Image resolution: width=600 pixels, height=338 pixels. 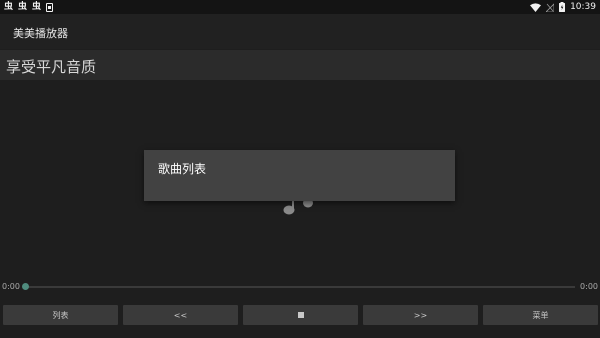 What do you see at coordinates (300, 7) in the screenshot?
I see `status-bar: 虫 虫 虫 10:39` at bounding box center [300, 7].